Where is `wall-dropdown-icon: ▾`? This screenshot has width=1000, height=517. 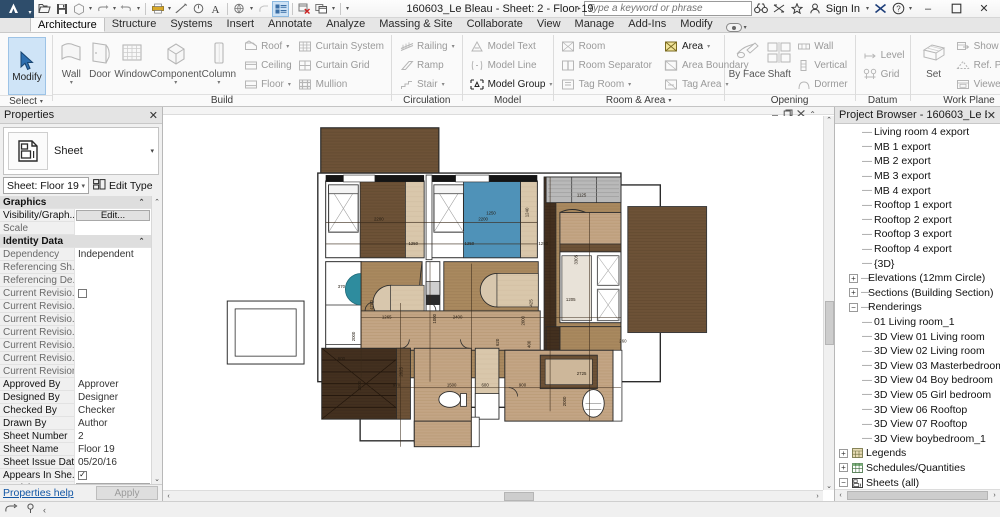
wall-dropdown-icon: ▾ is located at coordinates (71, 83).